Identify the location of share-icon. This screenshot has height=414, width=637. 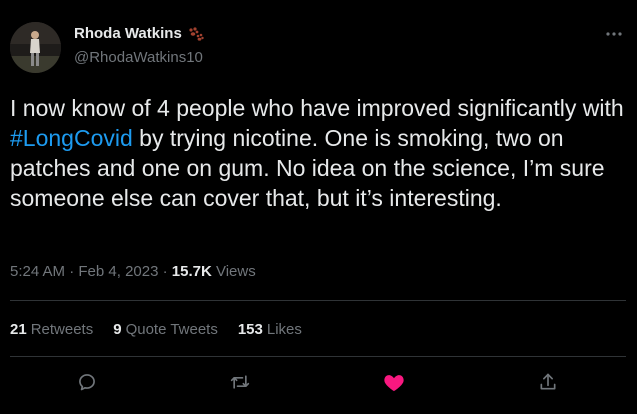
(548, 384).